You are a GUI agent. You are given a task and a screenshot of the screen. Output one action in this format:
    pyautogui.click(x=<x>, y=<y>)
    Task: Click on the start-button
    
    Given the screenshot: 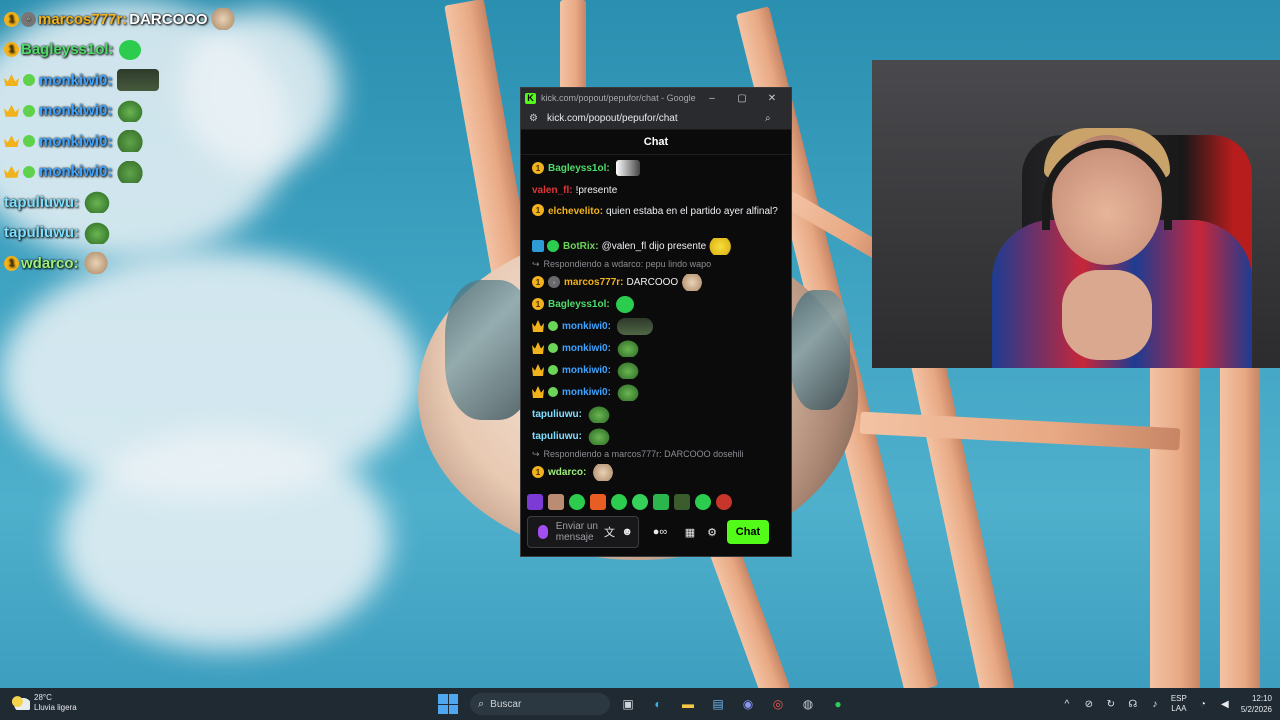 What is the action you would take?
    pyautogui.click(x=448, y=704)
    